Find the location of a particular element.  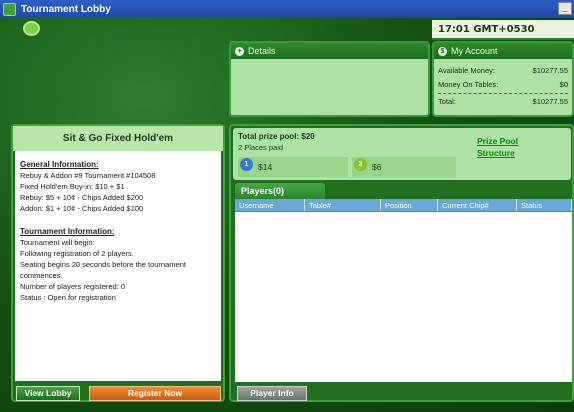

prize-amount: $6 is located at coordinates (377, 167).